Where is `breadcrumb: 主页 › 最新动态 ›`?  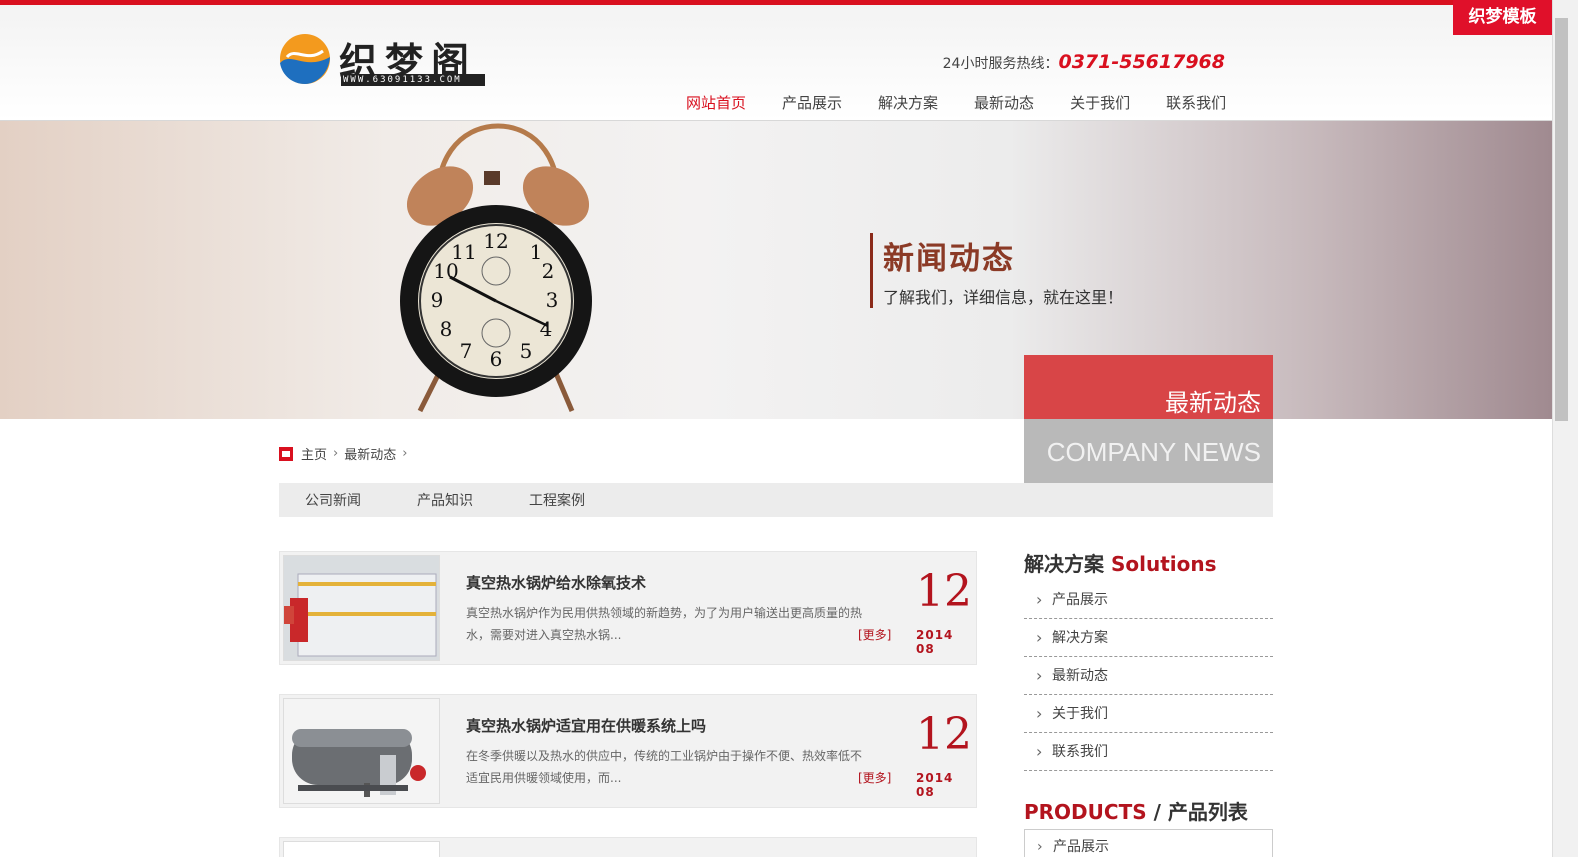
breadcrumb: 主页 › 最新动态 › is located at coordinates (346, 453).